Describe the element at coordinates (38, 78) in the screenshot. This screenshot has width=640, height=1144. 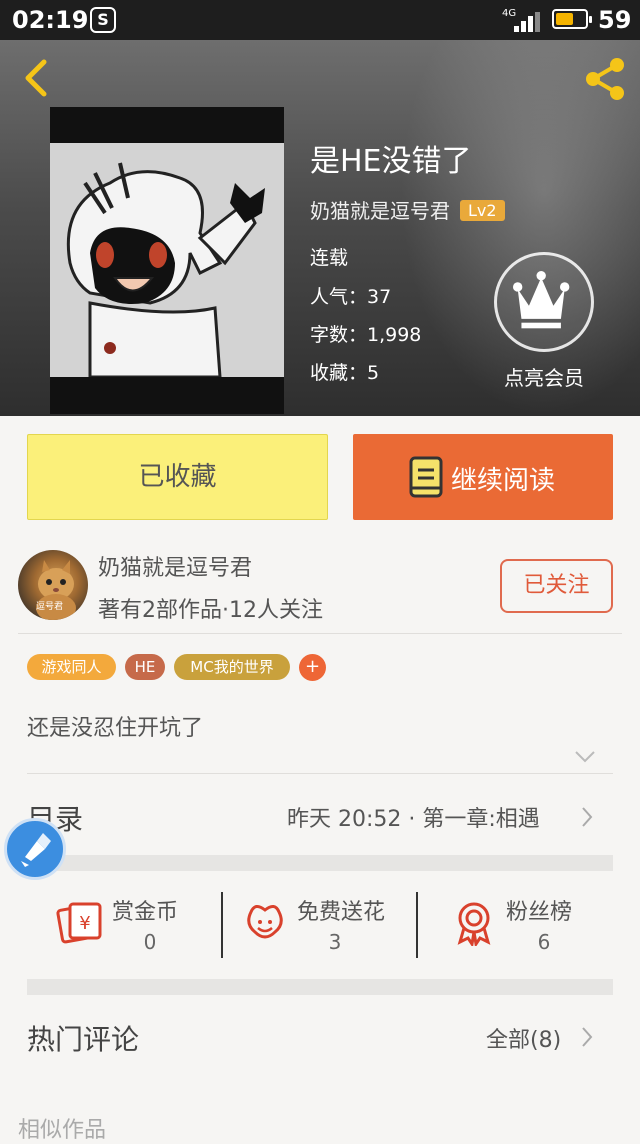
I see `back-arrow-icon` at that location.